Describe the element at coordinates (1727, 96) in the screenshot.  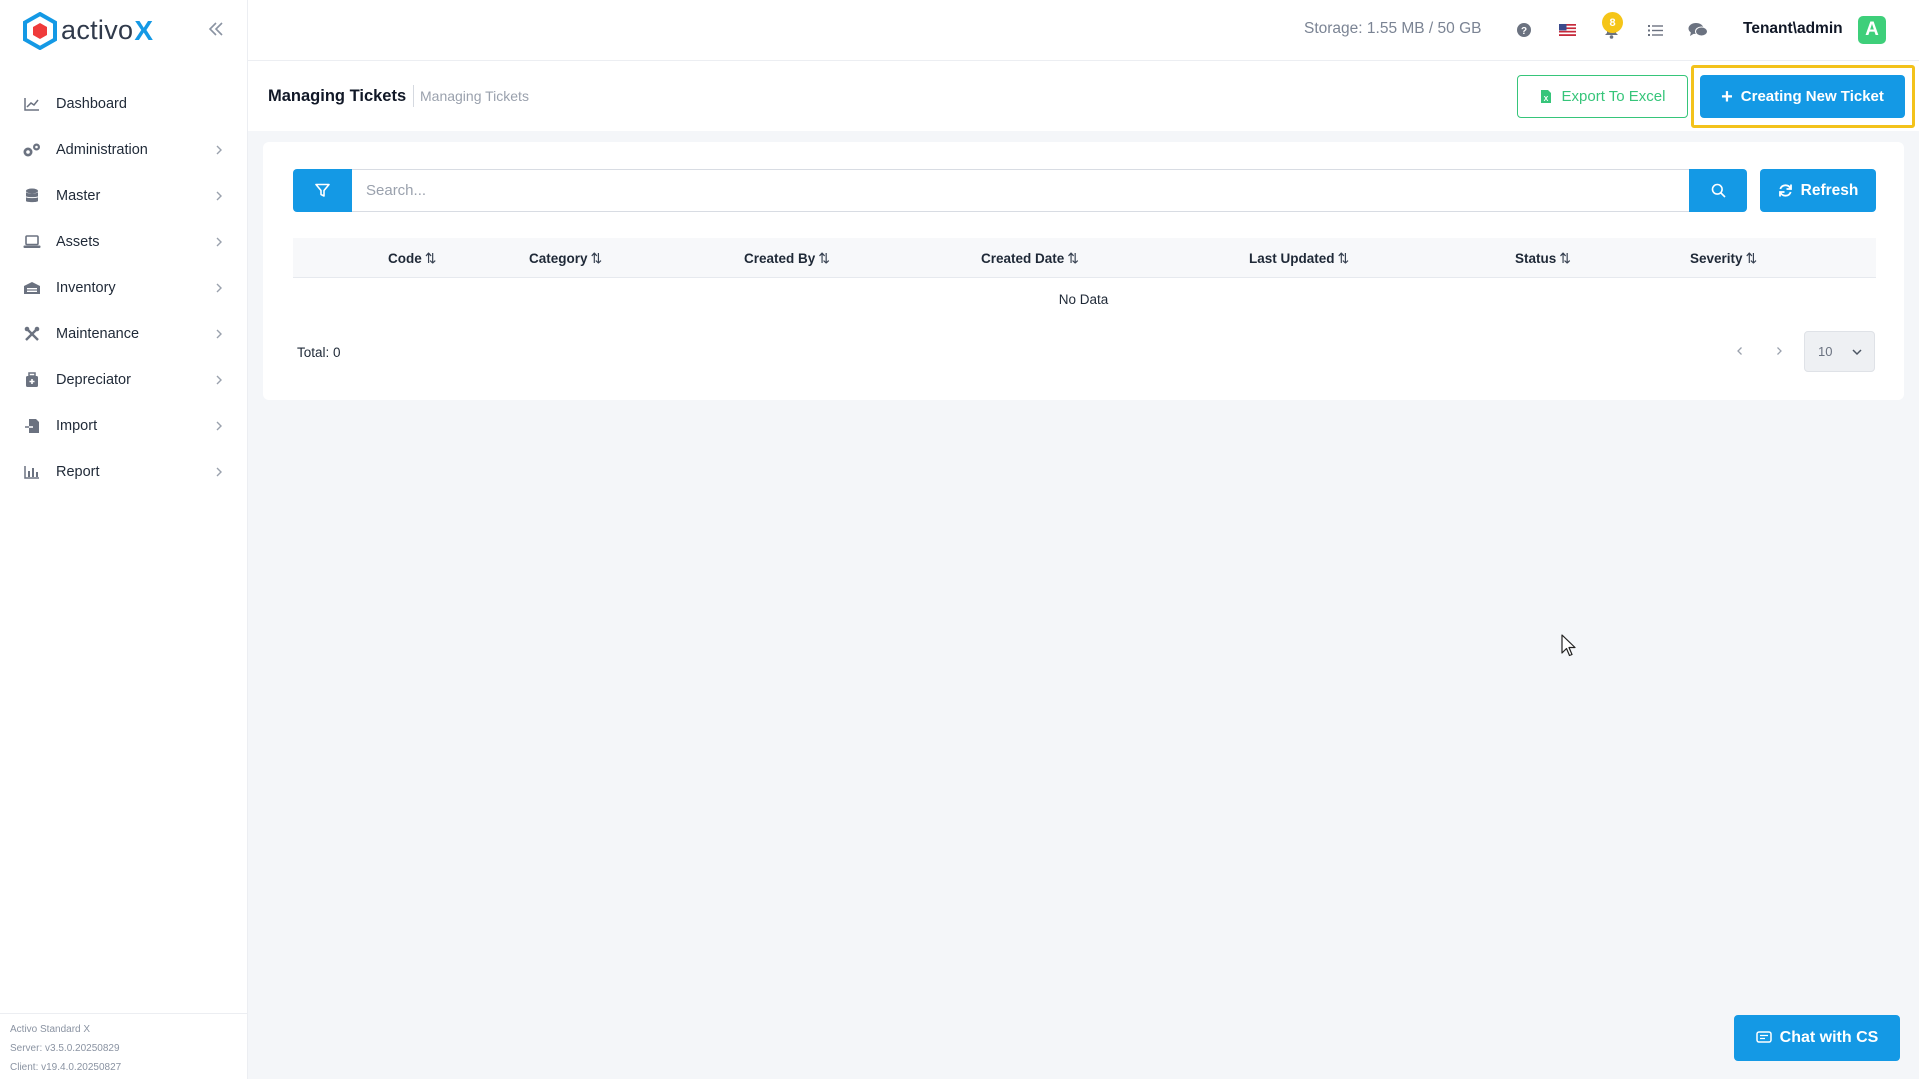
I see `plus-icon: +` at that location.